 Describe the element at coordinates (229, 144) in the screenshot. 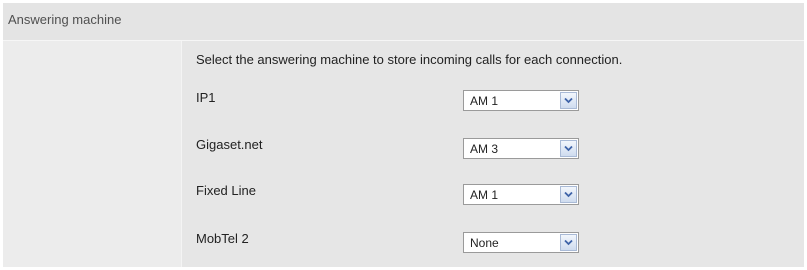

I see `connection-label-gigaset-net: Gigaset.net` at that location.